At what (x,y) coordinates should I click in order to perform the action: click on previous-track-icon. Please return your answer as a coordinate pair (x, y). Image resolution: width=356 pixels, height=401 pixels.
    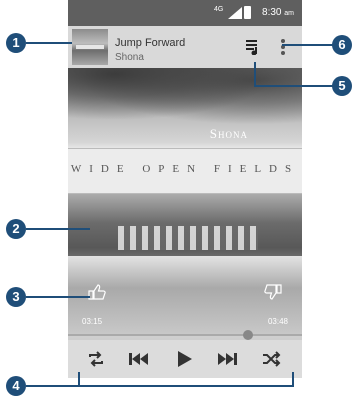
    Looking at the image, I should click on (138, 359).